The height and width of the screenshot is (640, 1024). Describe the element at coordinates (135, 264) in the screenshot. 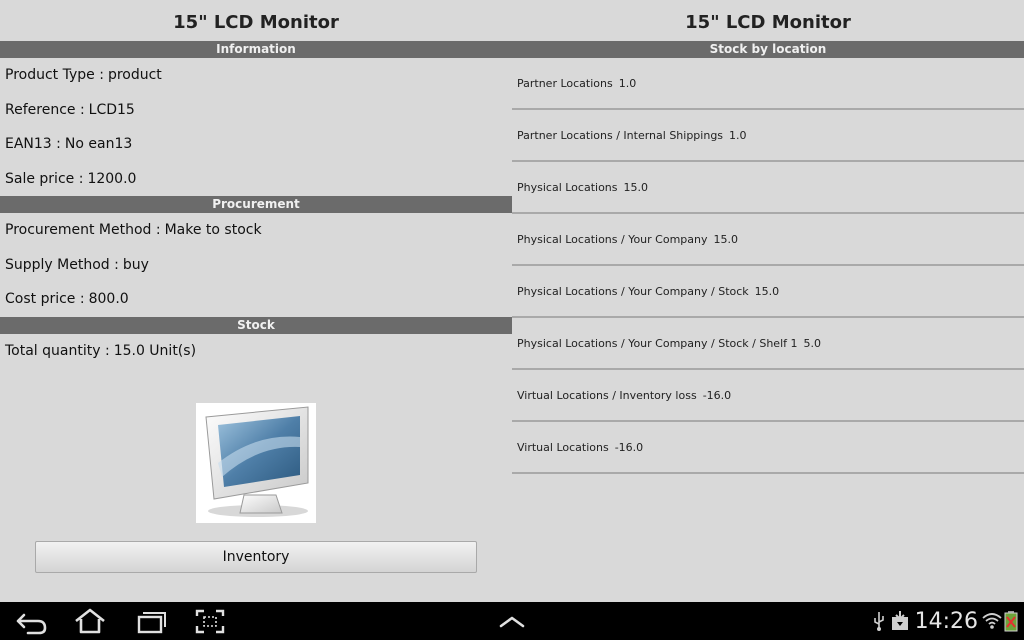

I see `field-value: buy` at that location.